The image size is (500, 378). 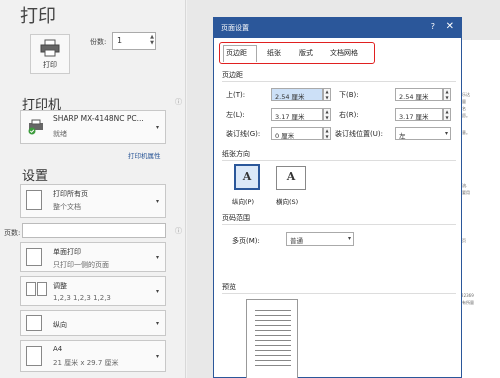 I want to click on sides-select: 单面打印 只打印一侧的页面 ▾, so click(x=93, y=257).